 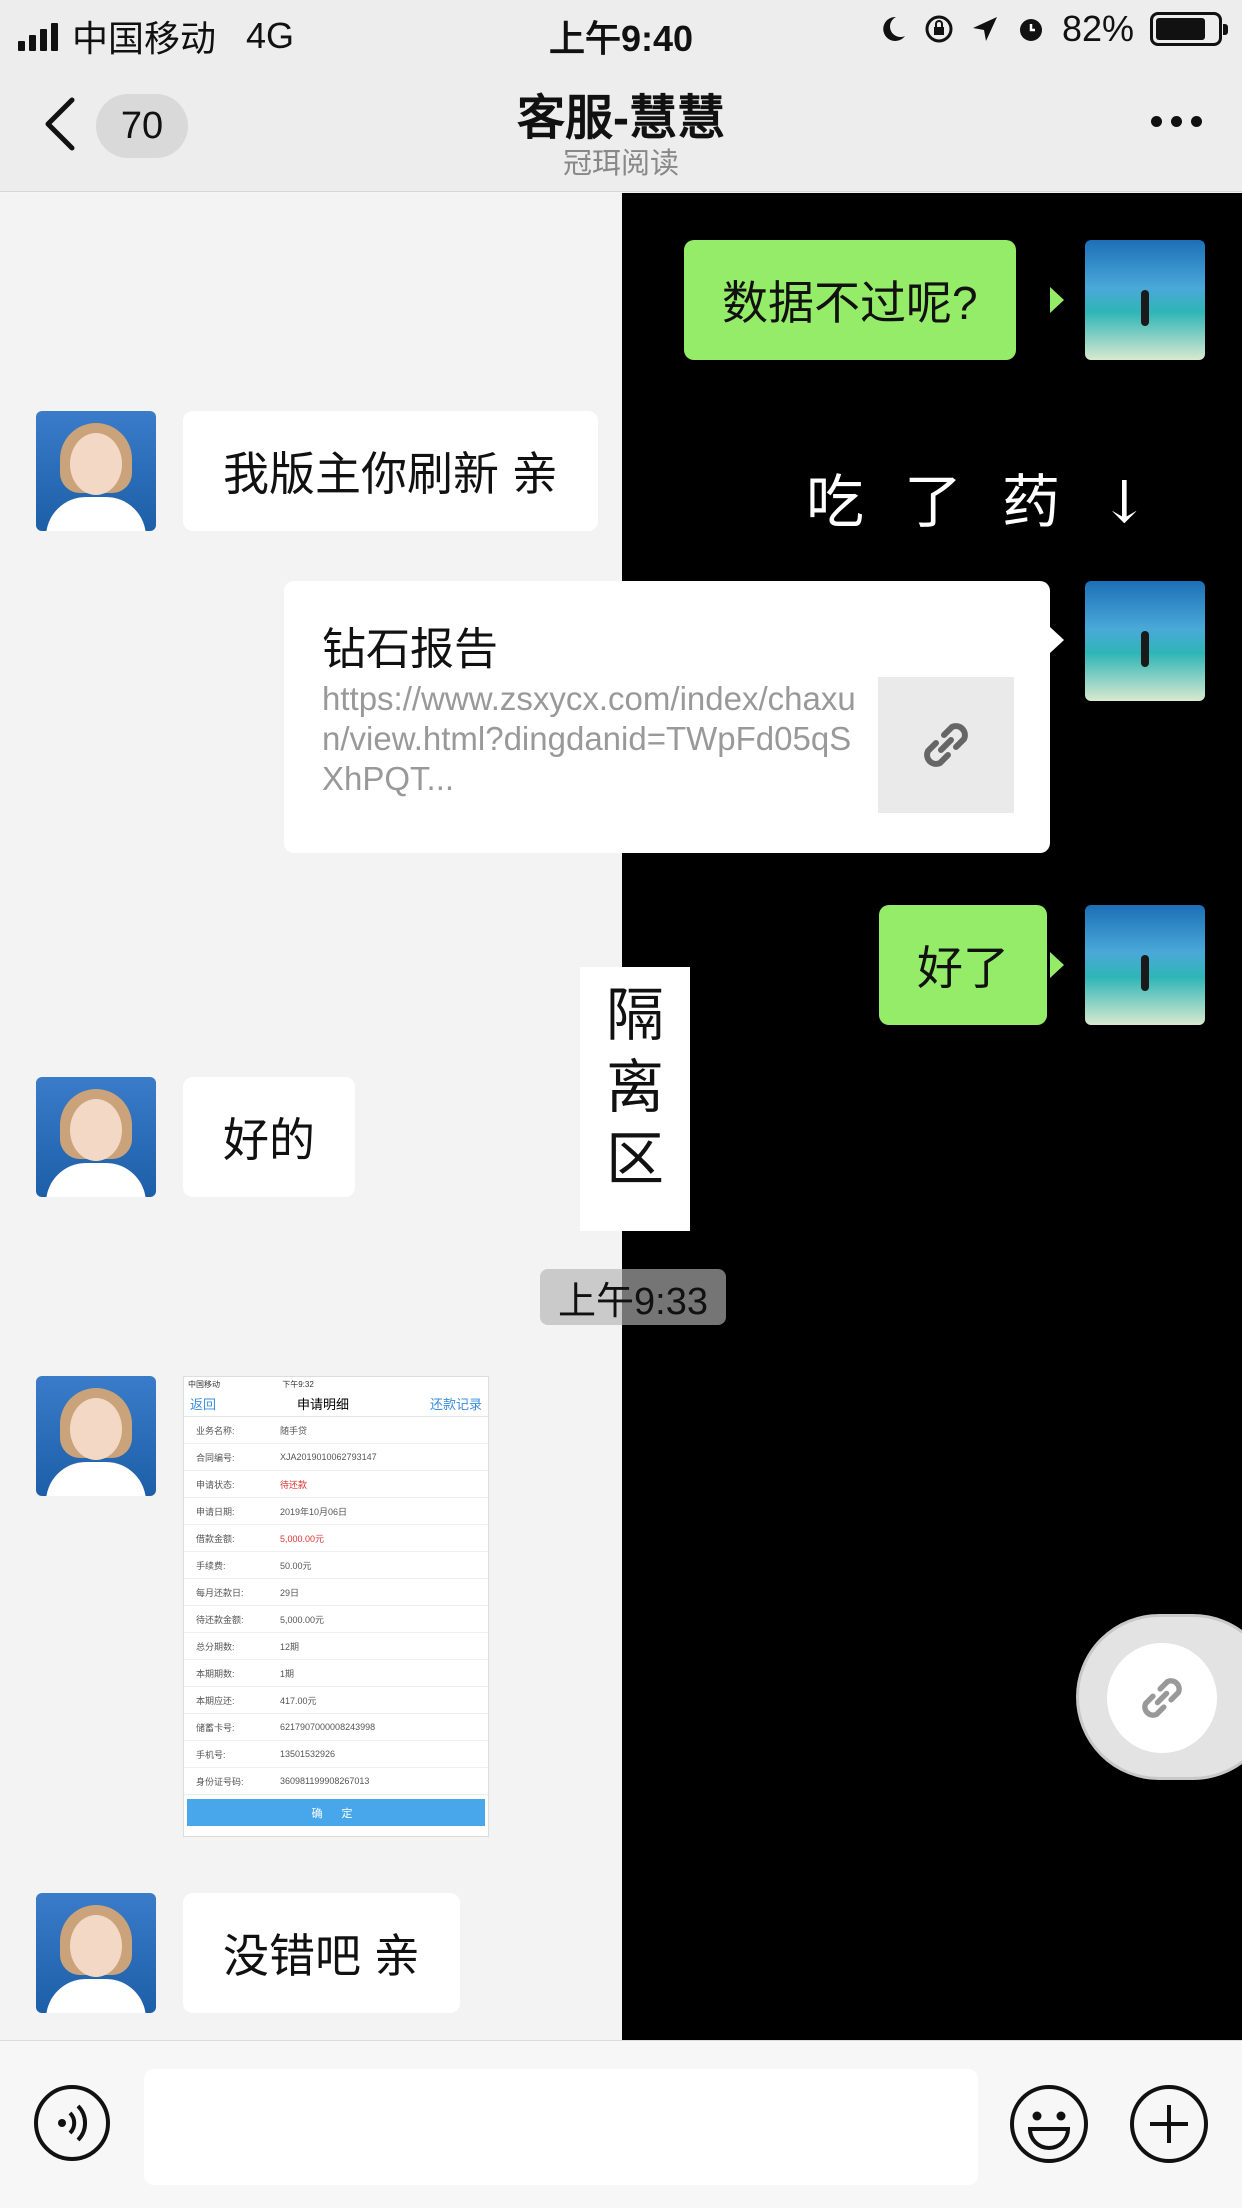 What do you see at coordinates (325, 1781) in the screenshot?
I see `ss-row-value: 360981199908267013` at bounding box center [325, 1781].